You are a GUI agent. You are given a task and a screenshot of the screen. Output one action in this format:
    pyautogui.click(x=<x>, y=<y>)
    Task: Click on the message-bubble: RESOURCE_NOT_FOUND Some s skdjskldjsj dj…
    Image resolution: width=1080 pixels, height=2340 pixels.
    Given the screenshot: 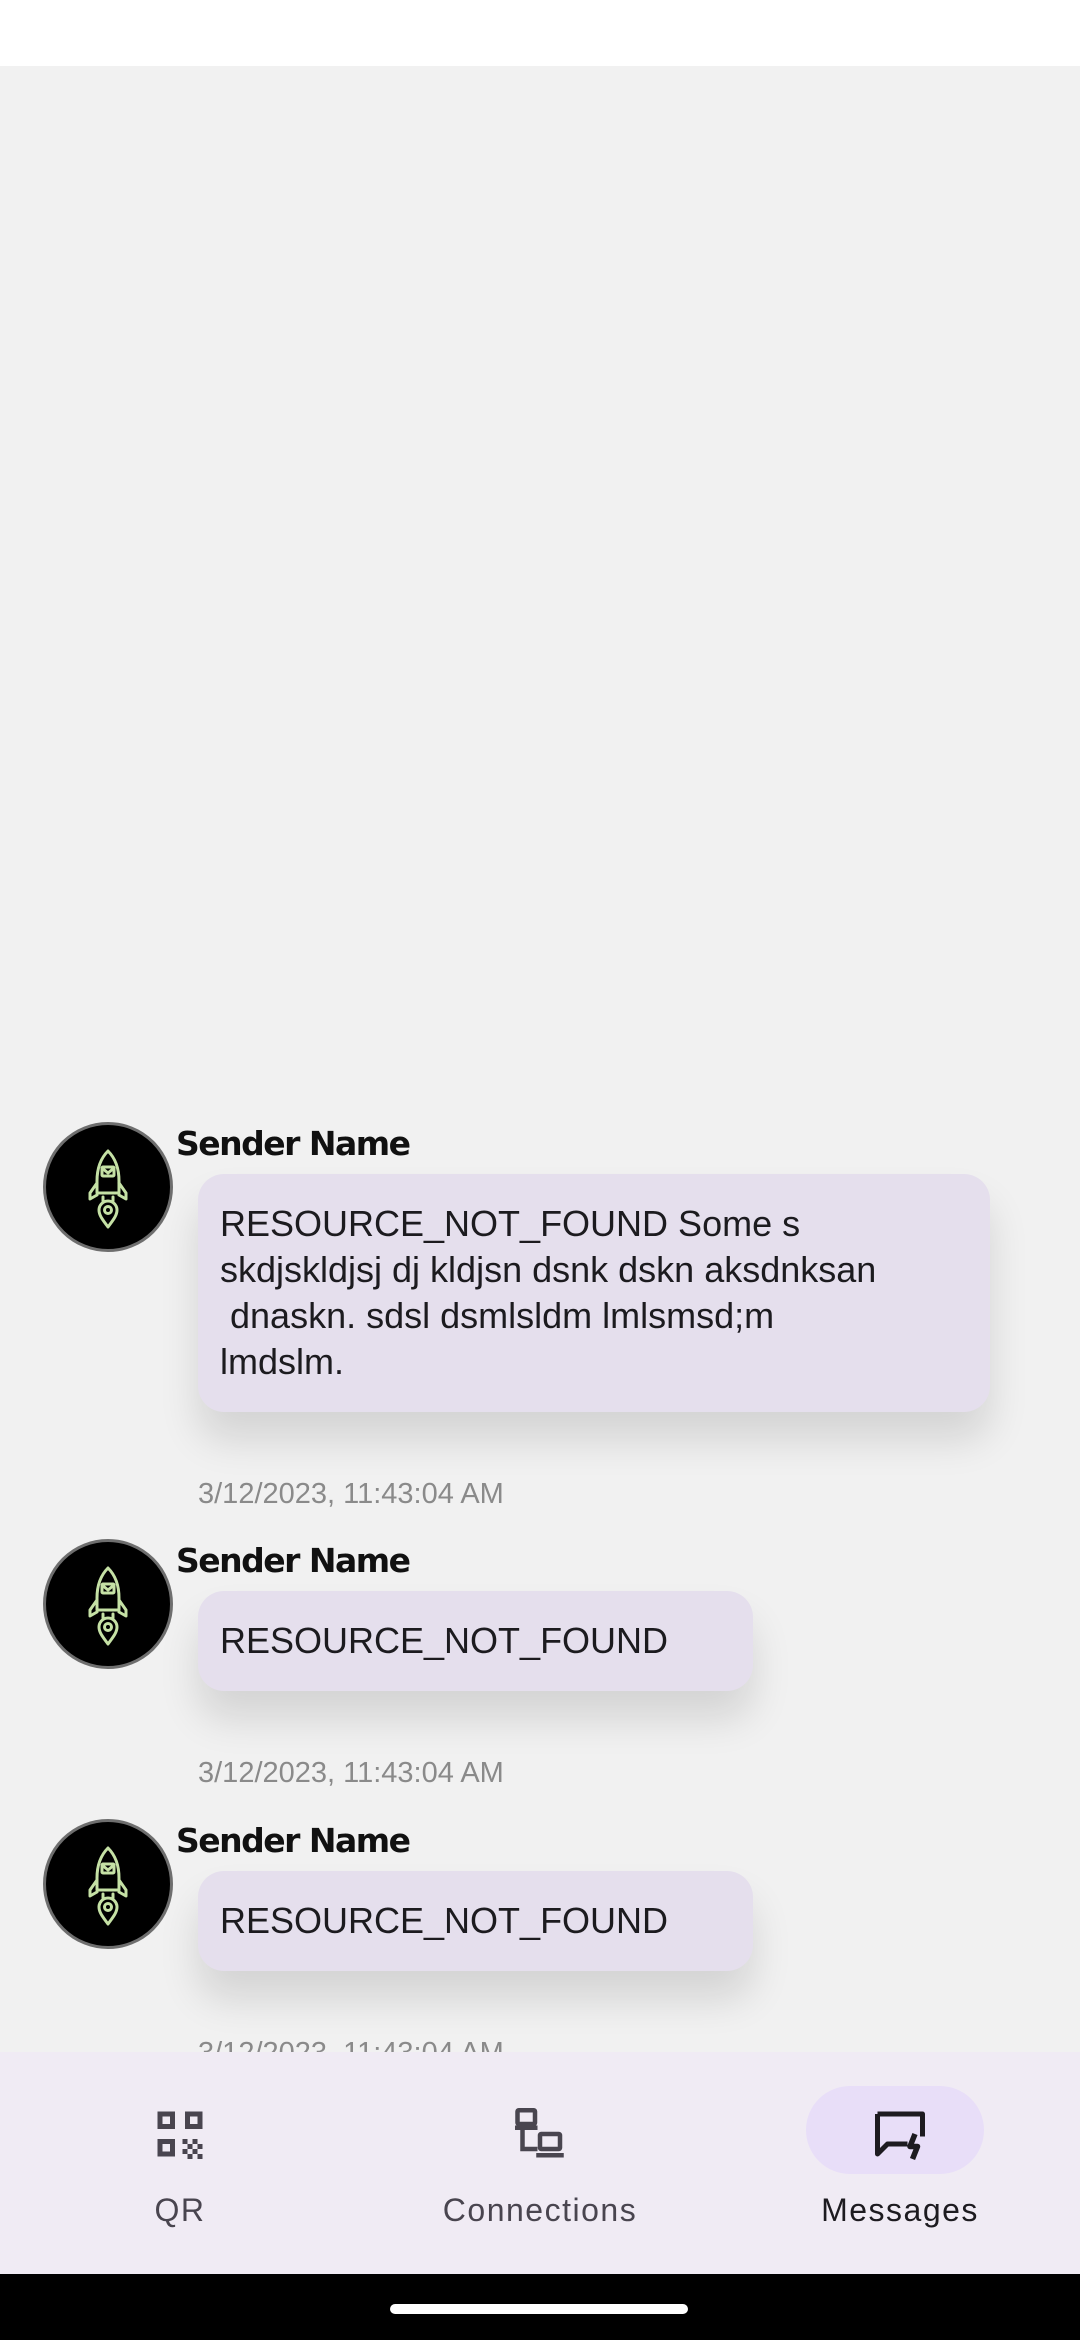 What is the action you would take?
    pyautogui.click(x=594, y=1293)
    